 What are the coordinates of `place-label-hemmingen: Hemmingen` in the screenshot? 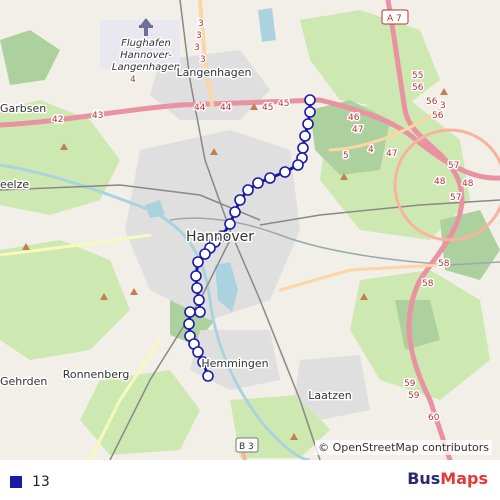 It's located at (234, 363).